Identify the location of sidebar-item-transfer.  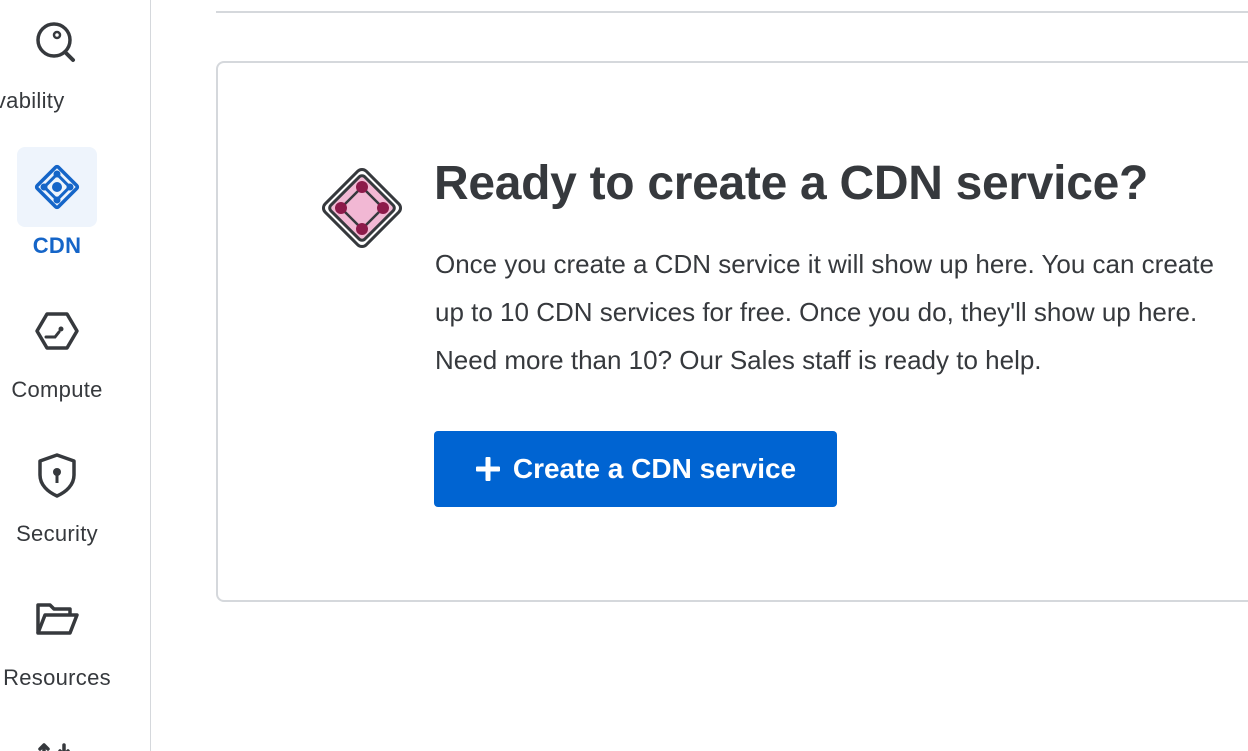
(57, 737).